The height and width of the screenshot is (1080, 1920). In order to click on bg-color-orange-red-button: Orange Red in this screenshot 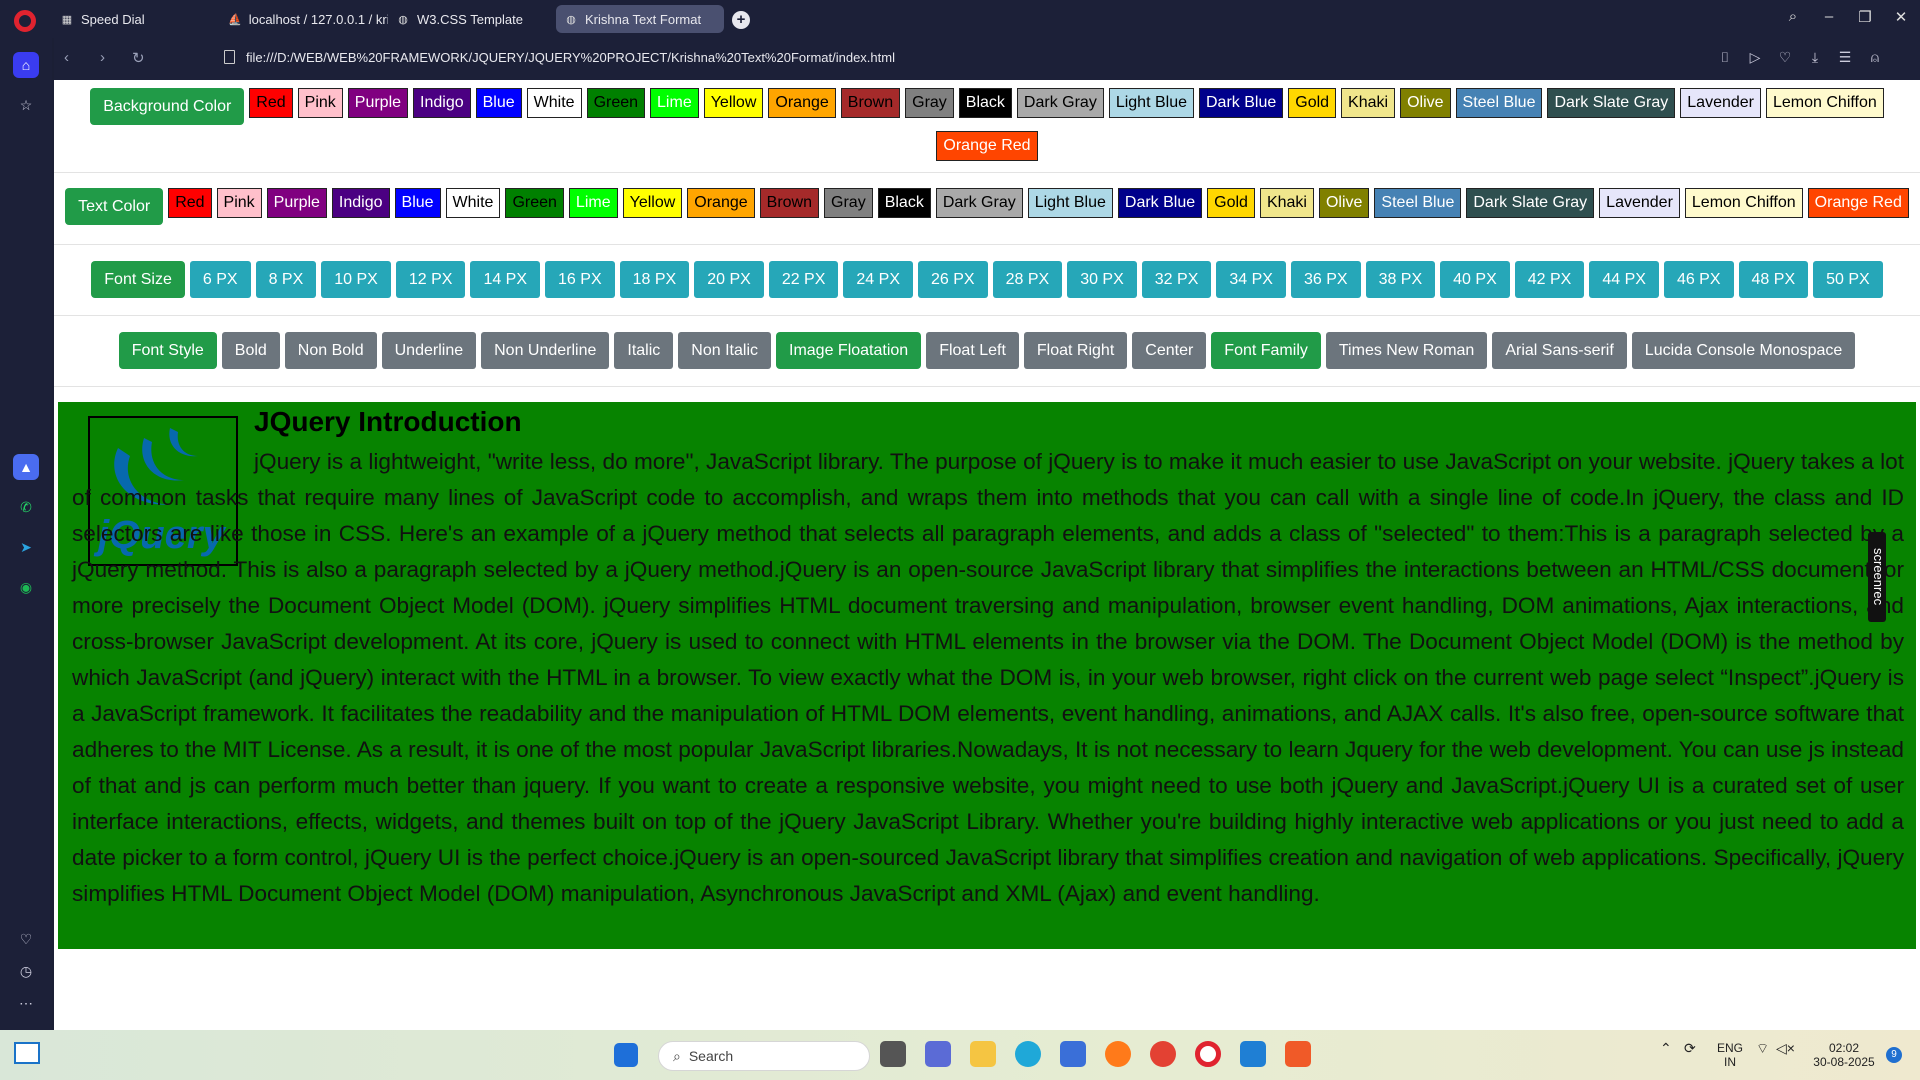, I will do `click(987, 146)`.